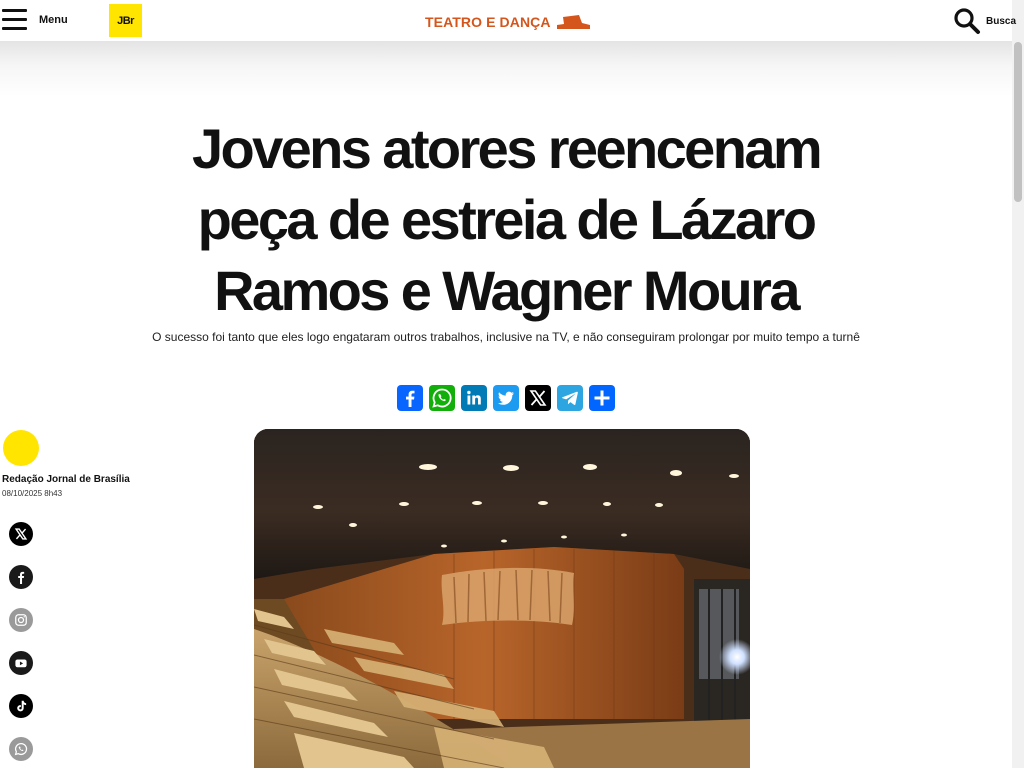 The width and height of the screenshot is (1024, 768). I want to click on logo-text: JBr, so click(125, 20).